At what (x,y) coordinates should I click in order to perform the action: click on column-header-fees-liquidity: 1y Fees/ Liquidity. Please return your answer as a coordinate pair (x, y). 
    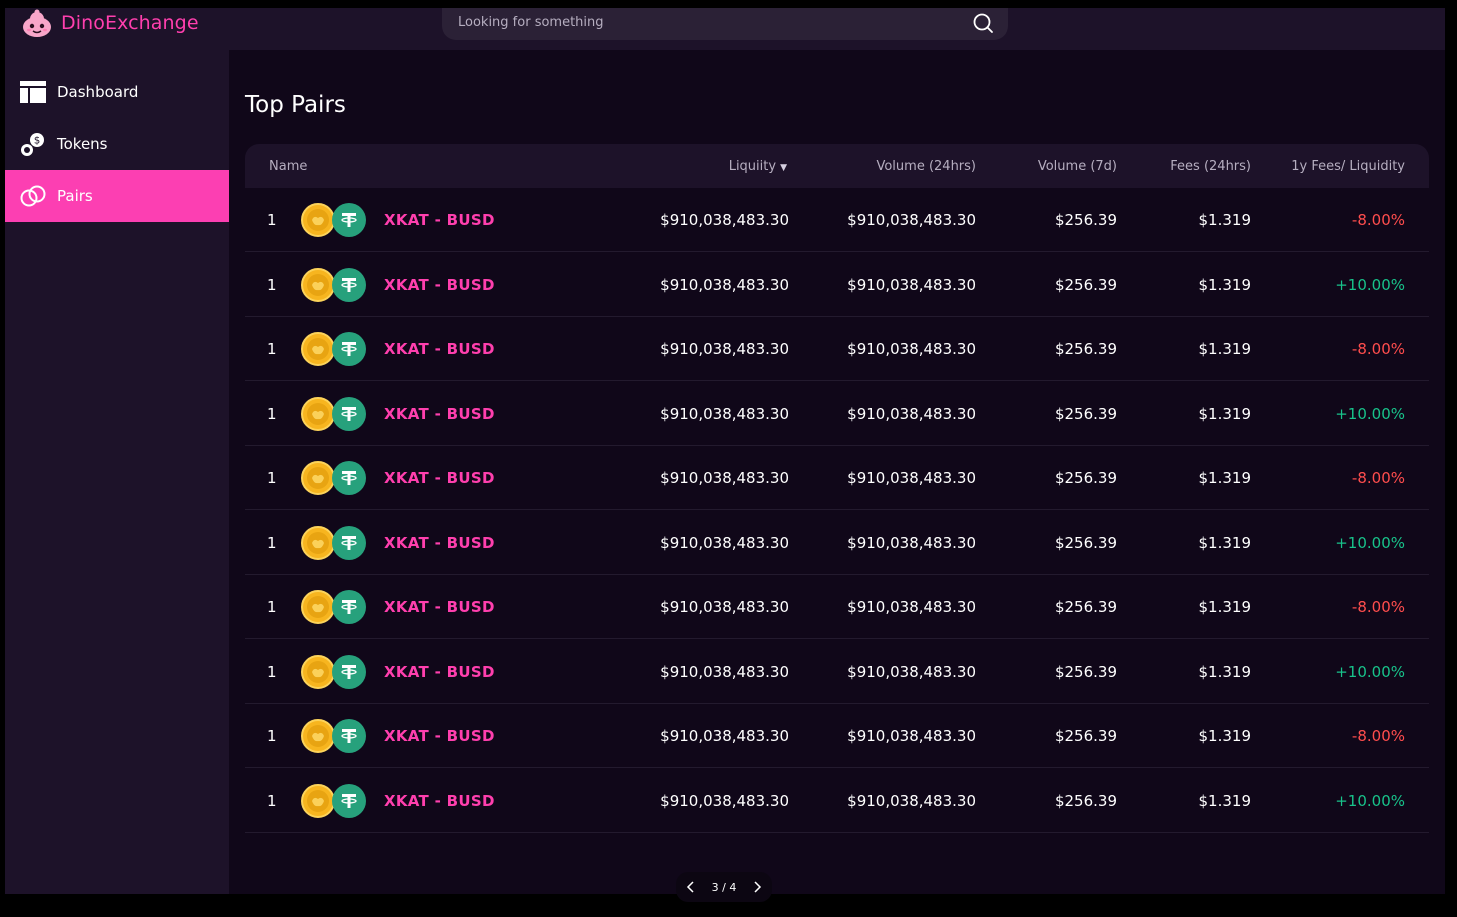
    Looking at the image, I should click on (1348, 166).